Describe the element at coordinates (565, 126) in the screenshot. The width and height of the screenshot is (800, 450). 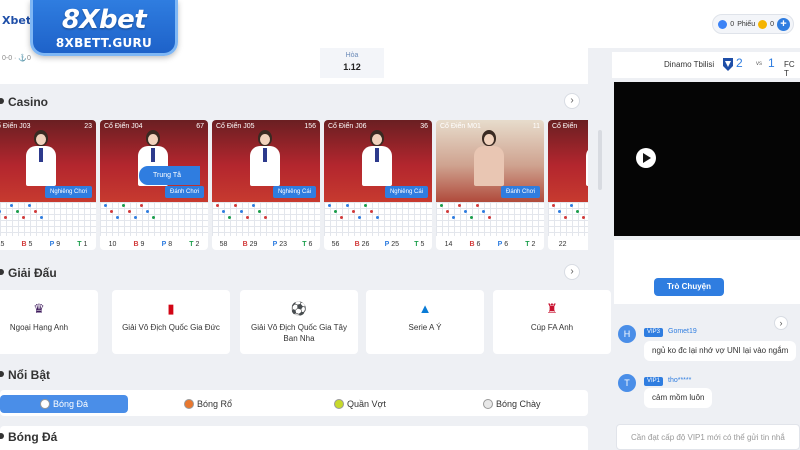
I see `table-name: Cổ Điển` at that location.